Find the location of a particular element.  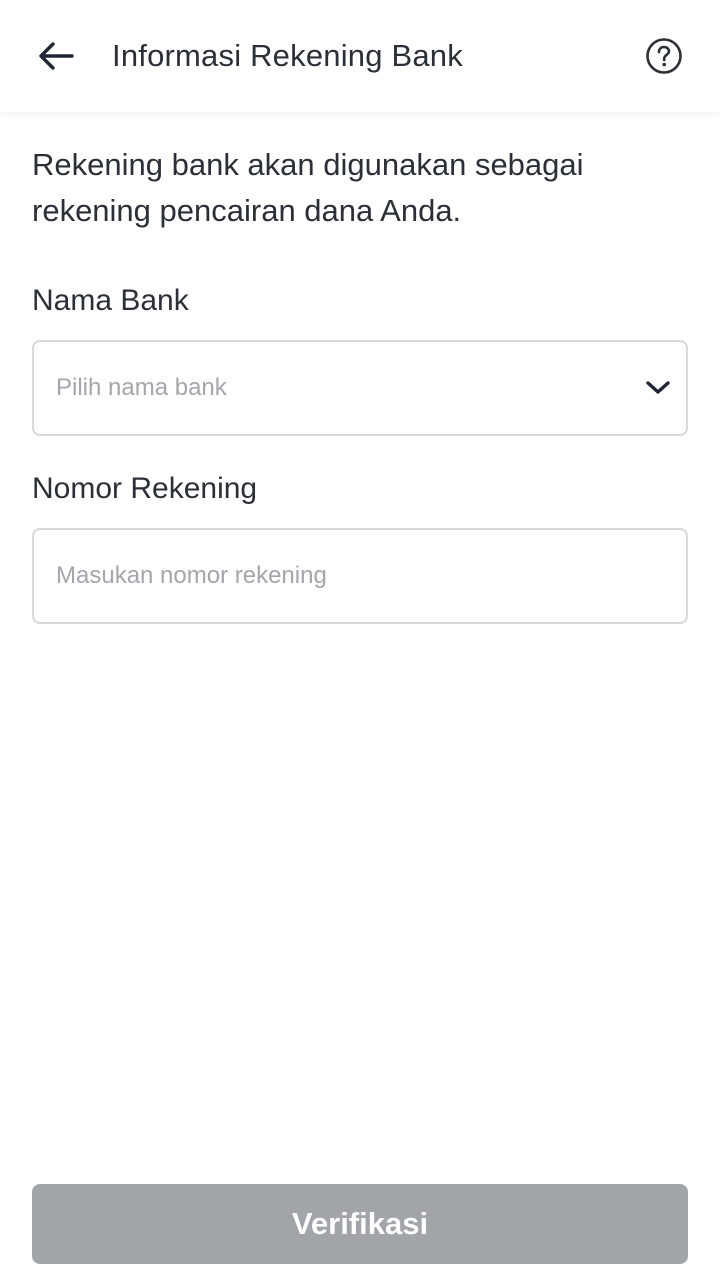

arrow-left-icon is located at coordinates (56, 56).